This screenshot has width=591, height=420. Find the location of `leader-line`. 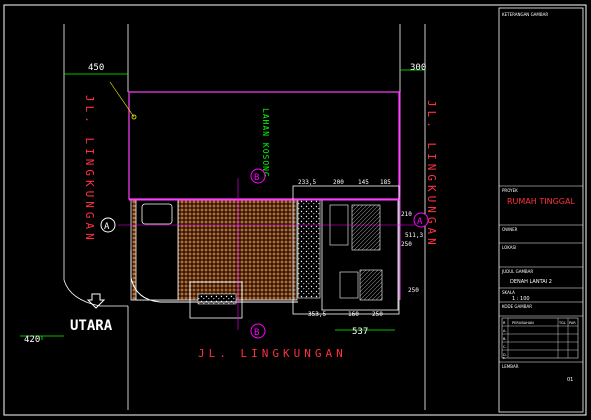

leader-line is located at coordinates (122, 99).